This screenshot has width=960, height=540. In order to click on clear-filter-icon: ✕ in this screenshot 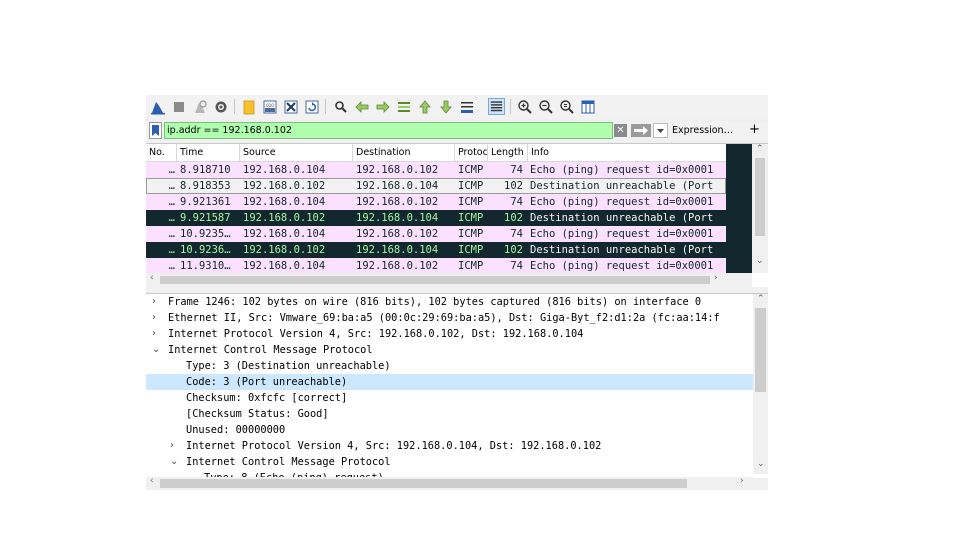, I will do `click(620, 130)`.